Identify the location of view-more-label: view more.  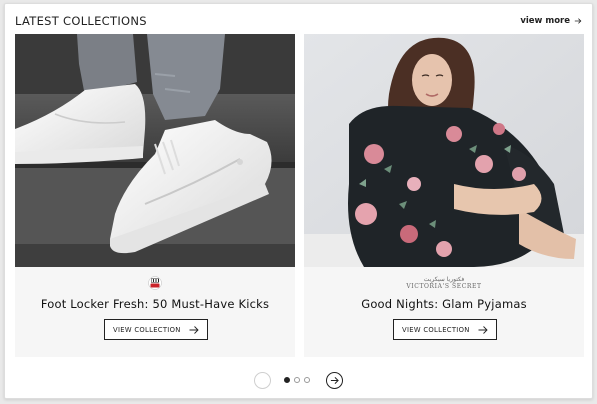
(545, 21).